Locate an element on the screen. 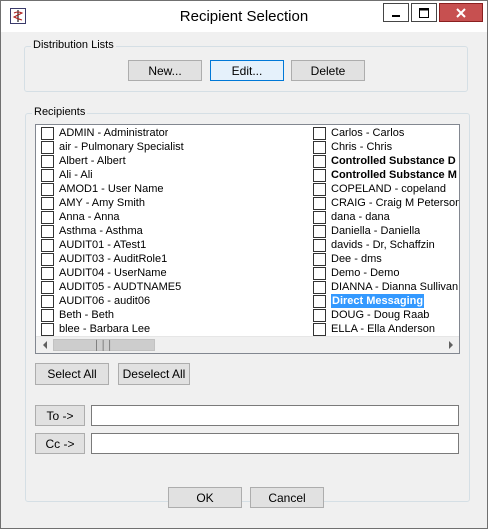 This screenshot has height=529, width=488. recipient-label: AUDIT03 - AuditRole1 is located at coordinates (113, 259).